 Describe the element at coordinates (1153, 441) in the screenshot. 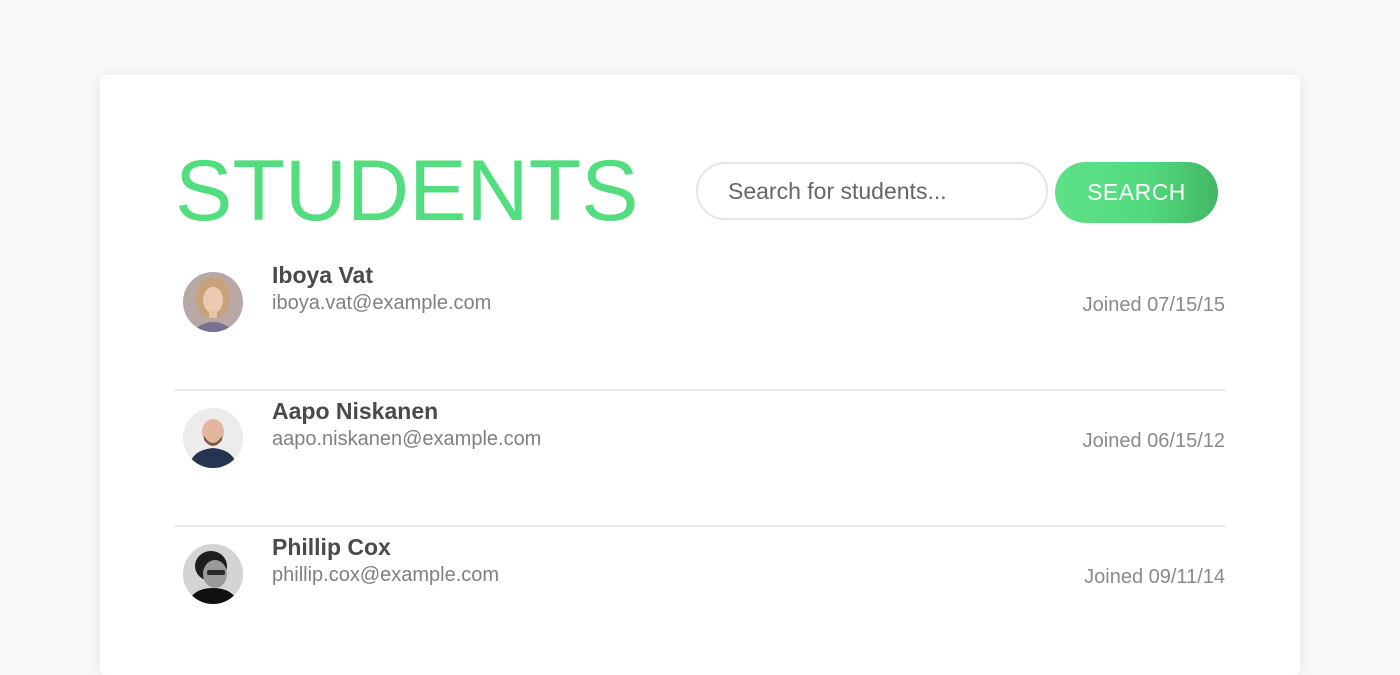

I see `student-joined-date: Joined 06/15/12` at that location.